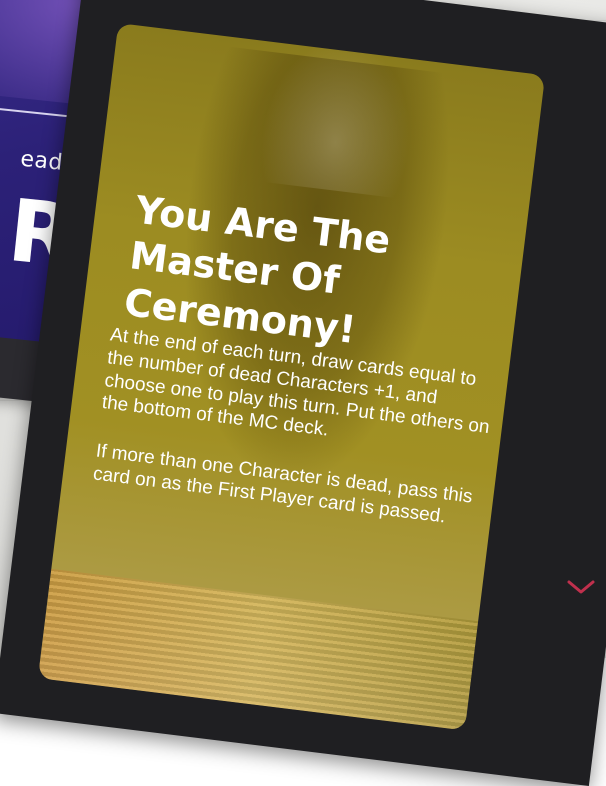  I want to click on chevron-down-icon, so click(581, 587).